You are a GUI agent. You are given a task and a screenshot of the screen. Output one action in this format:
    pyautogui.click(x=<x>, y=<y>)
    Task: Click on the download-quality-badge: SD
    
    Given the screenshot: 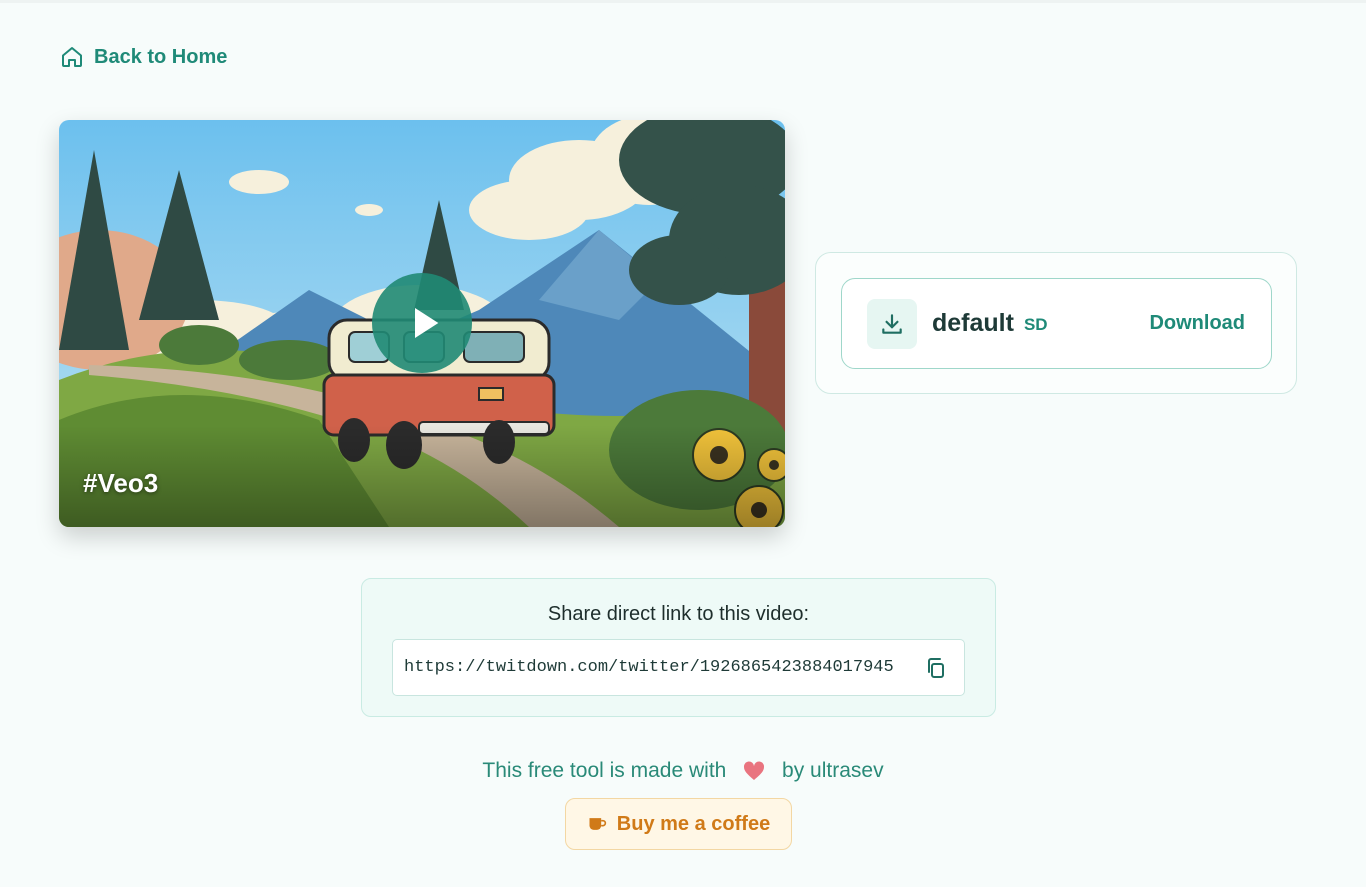 What is the action you would take?
    pyautogui.click(x=1035, y=324)
    